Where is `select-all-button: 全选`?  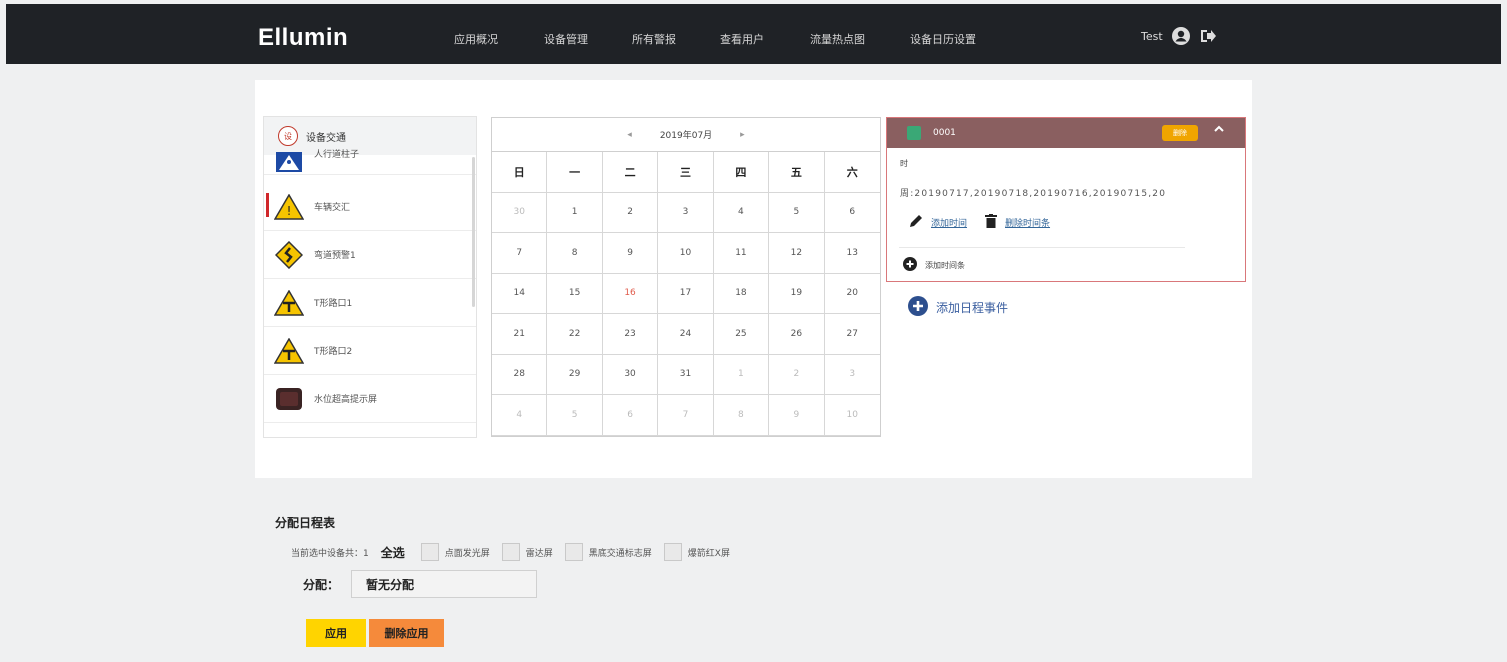 select-all-button: 全选 is located at coordinates (393, 552).